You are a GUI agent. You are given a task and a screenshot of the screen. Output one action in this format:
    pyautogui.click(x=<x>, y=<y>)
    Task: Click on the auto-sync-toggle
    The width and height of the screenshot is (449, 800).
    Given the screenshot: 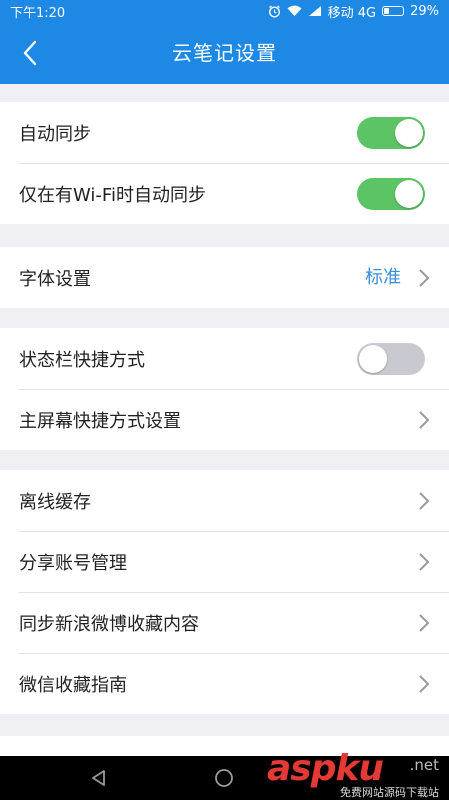 What is the action you would take?
    pyautogui.click(x=391, y=133)
    